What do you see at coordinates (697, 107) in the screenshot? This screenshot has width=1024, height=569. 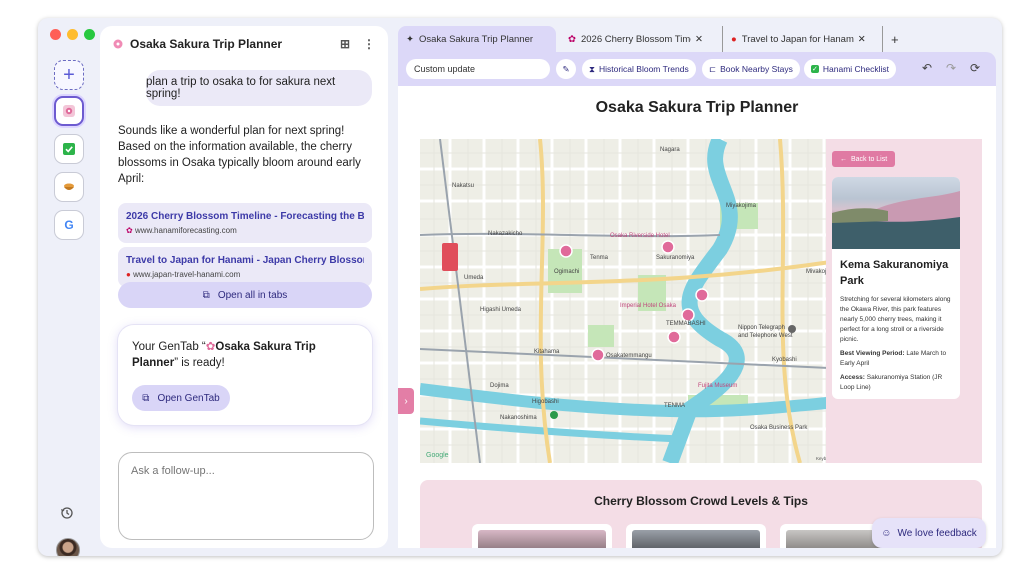 I see `page-title: Osaka Sakura Trip Planner` at bounding box center [697, 107].